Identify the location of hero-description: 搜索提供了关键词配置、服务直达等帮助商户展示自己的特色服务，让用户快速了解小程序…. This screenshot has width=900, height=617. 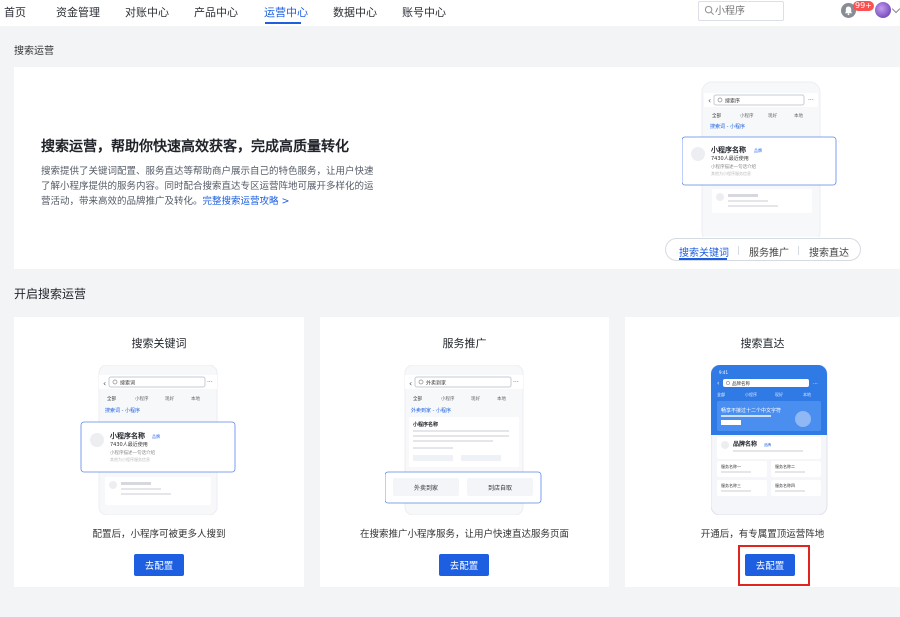
(207, 186).